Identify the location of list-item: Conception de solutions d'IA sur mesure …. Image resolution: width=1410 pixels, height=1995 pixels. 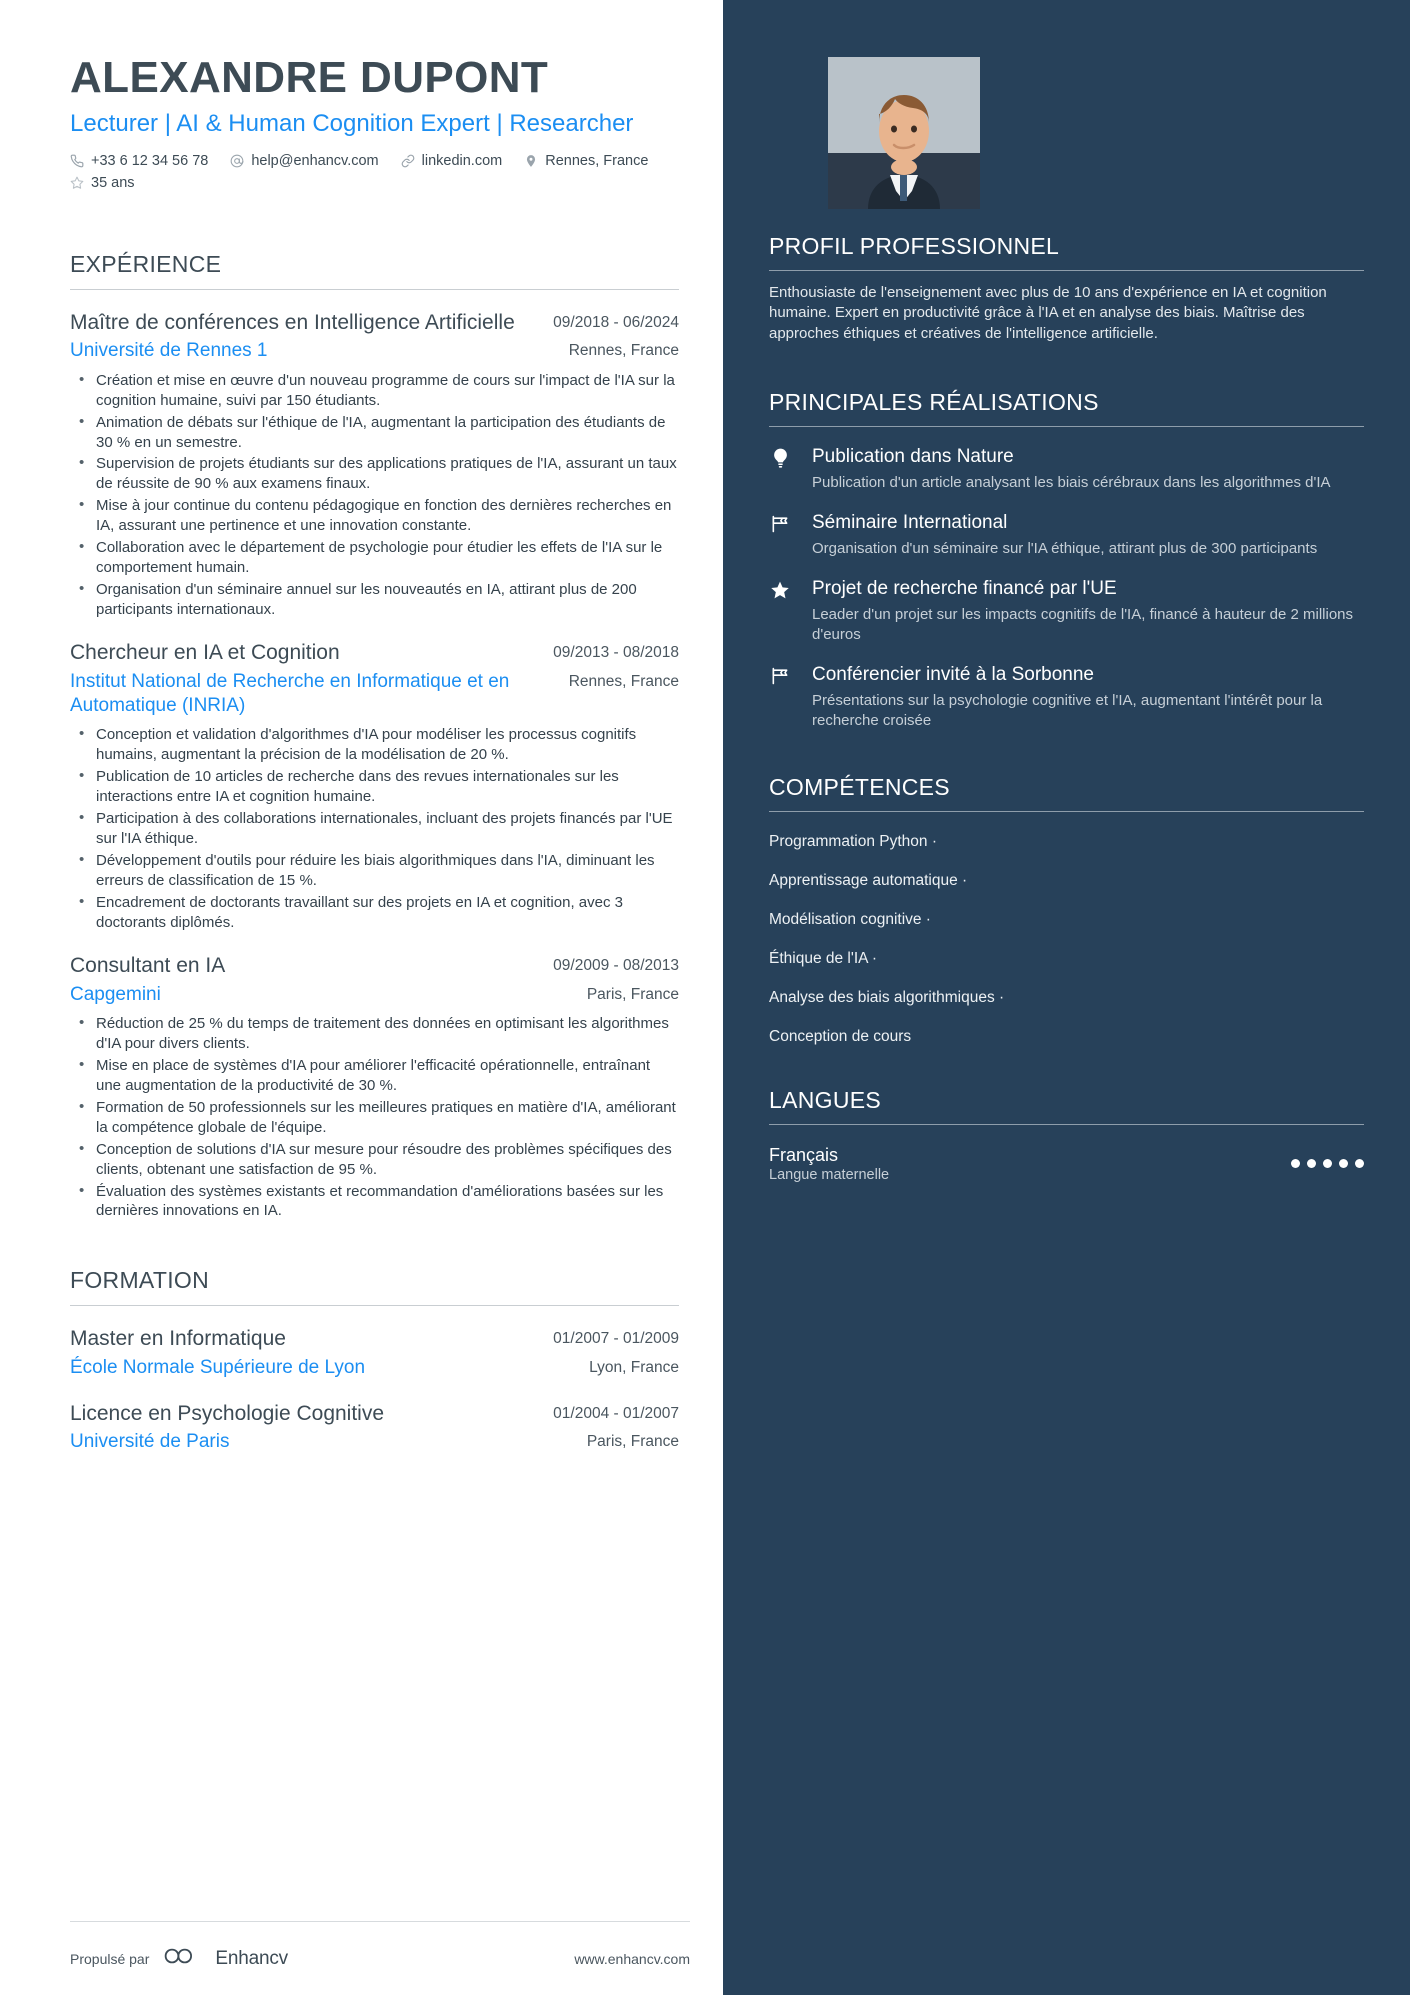
(374, 1159).